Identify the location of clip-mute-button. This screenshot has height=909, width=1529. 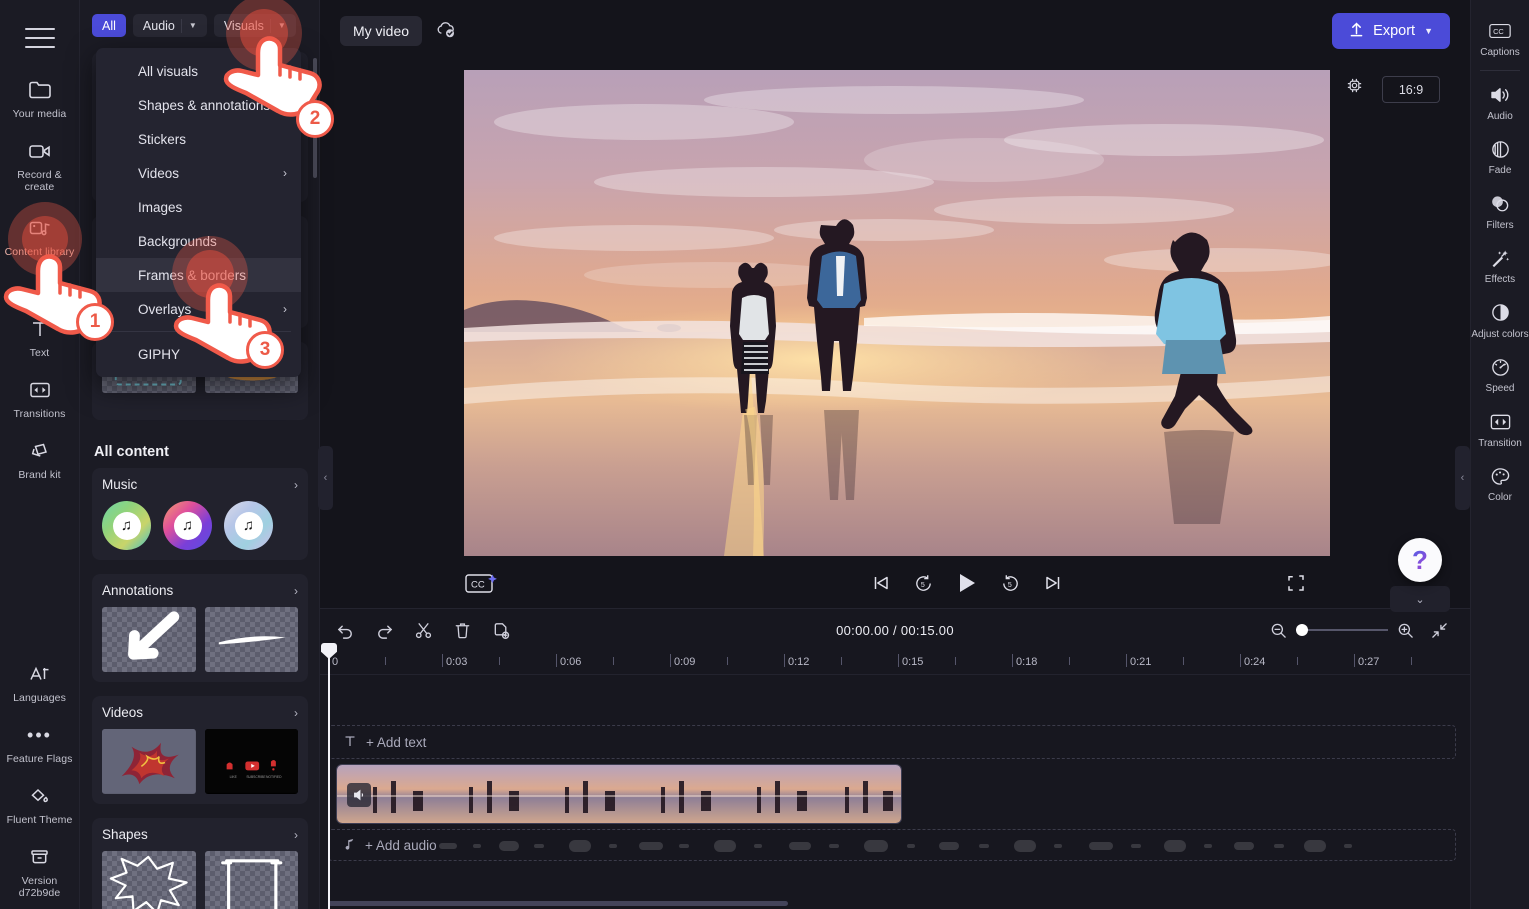
(359, 795).